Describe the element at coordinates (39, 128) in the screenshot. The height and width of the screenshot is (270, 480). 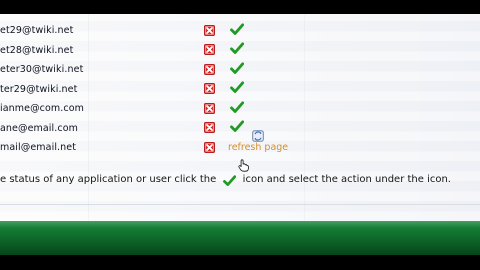
I see `email-text: ane@email.com` at that location.